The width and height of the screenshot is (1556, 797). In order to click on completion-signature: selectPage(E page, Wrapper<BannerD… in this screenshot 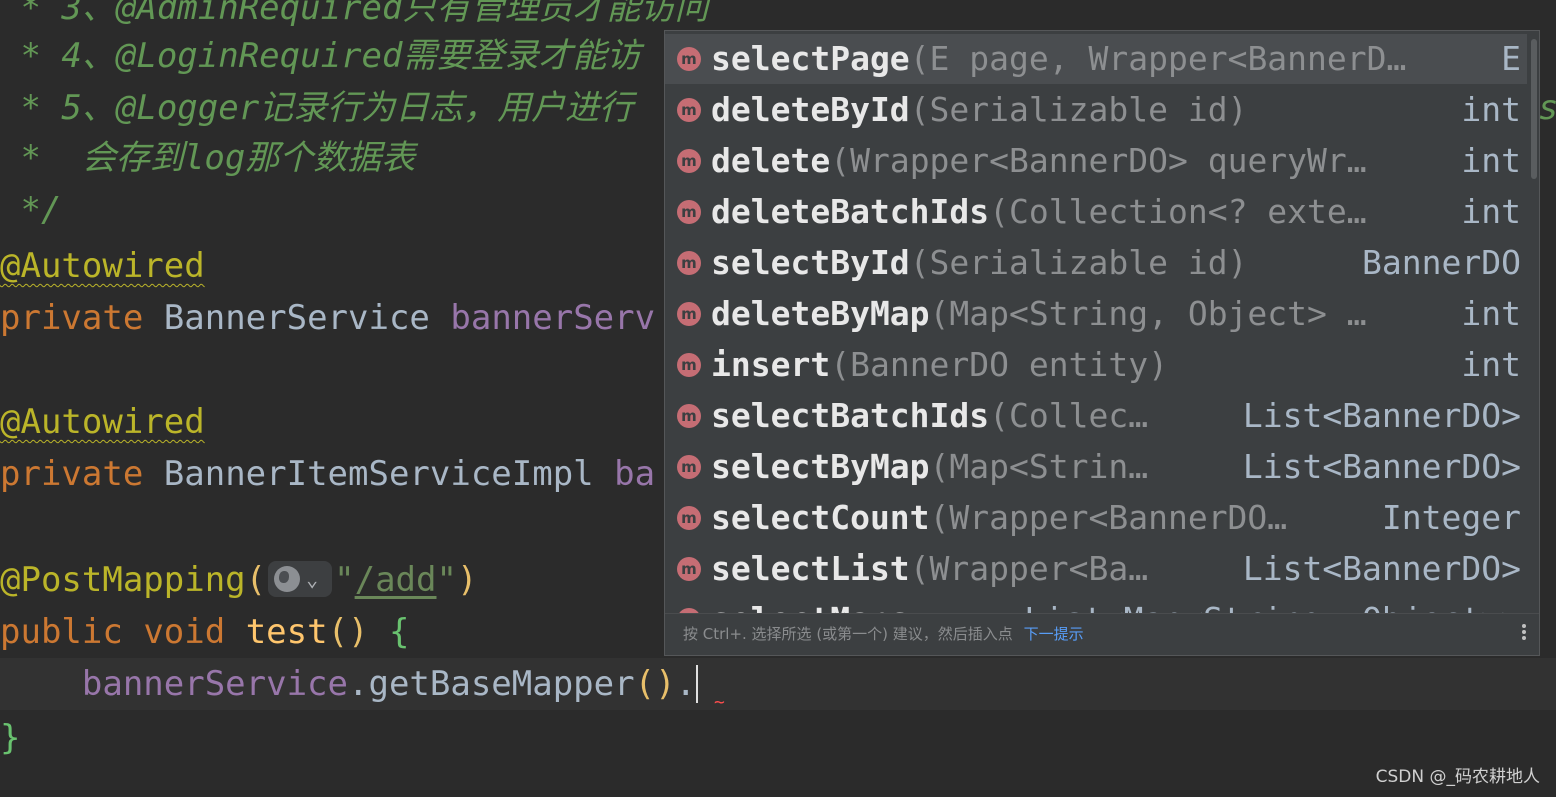, I will do `click(1058, 59)`.